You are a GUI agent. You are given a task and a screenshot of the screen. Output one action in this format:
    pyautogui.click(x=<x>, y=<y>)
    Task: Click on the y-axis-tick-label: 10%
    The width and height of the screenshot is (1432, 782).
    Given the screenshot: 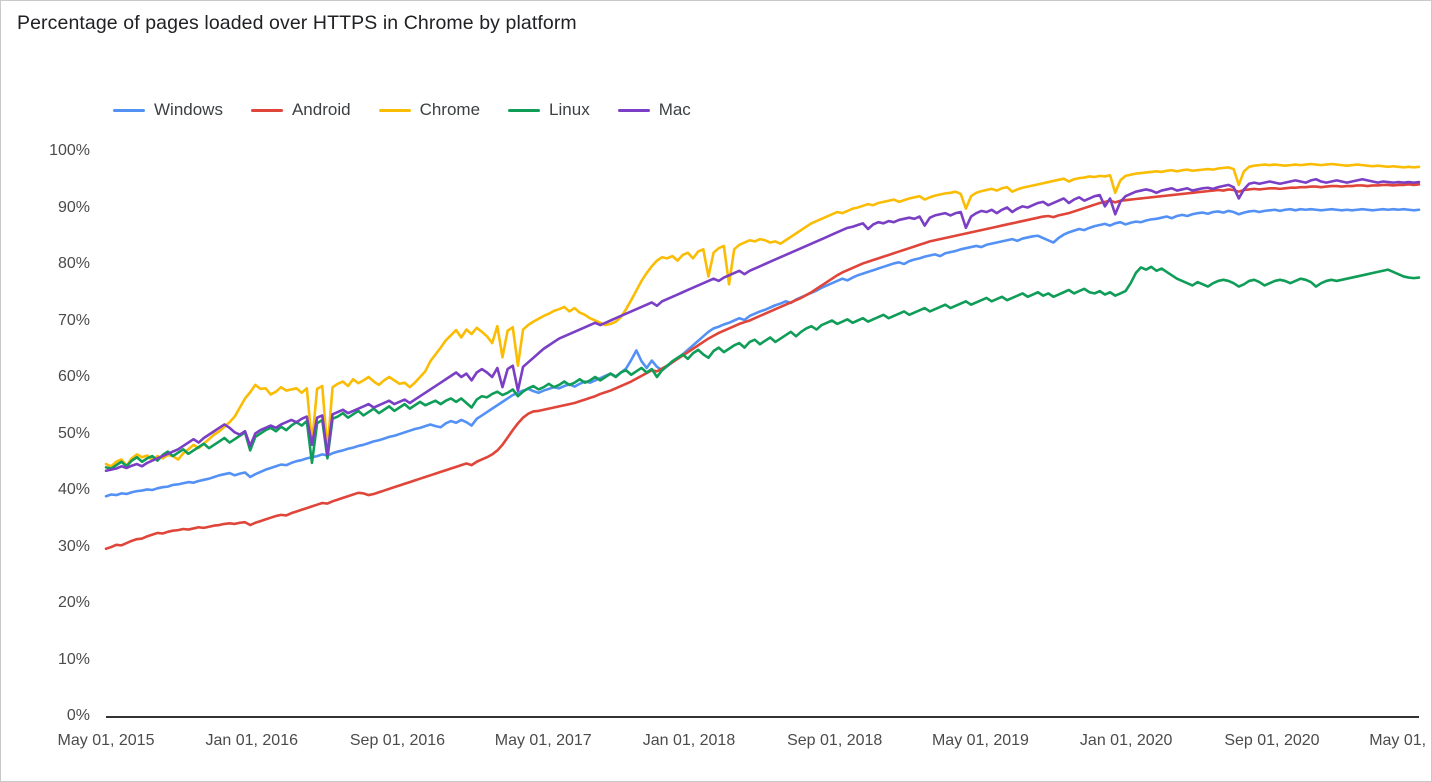 What is the action you would take?
    pyautogui.click(x=73, y=659)
    